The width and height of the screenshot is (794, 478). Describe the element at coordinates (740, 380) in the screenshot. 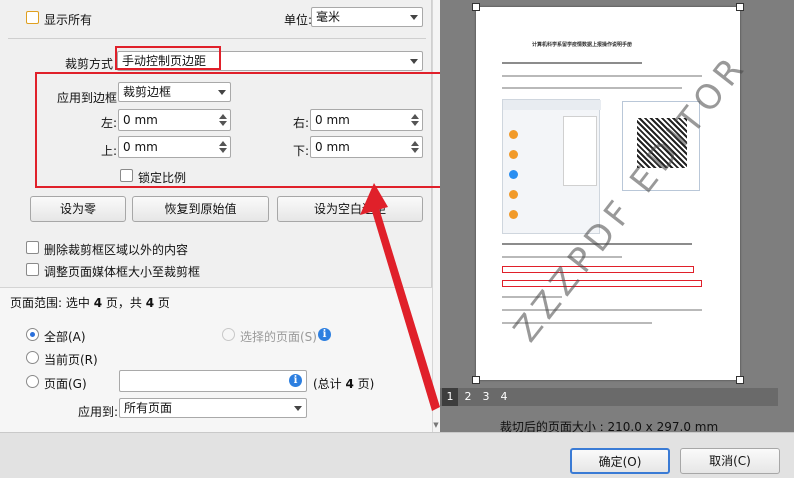

I see `crop-handle-bottom-right` at that location.